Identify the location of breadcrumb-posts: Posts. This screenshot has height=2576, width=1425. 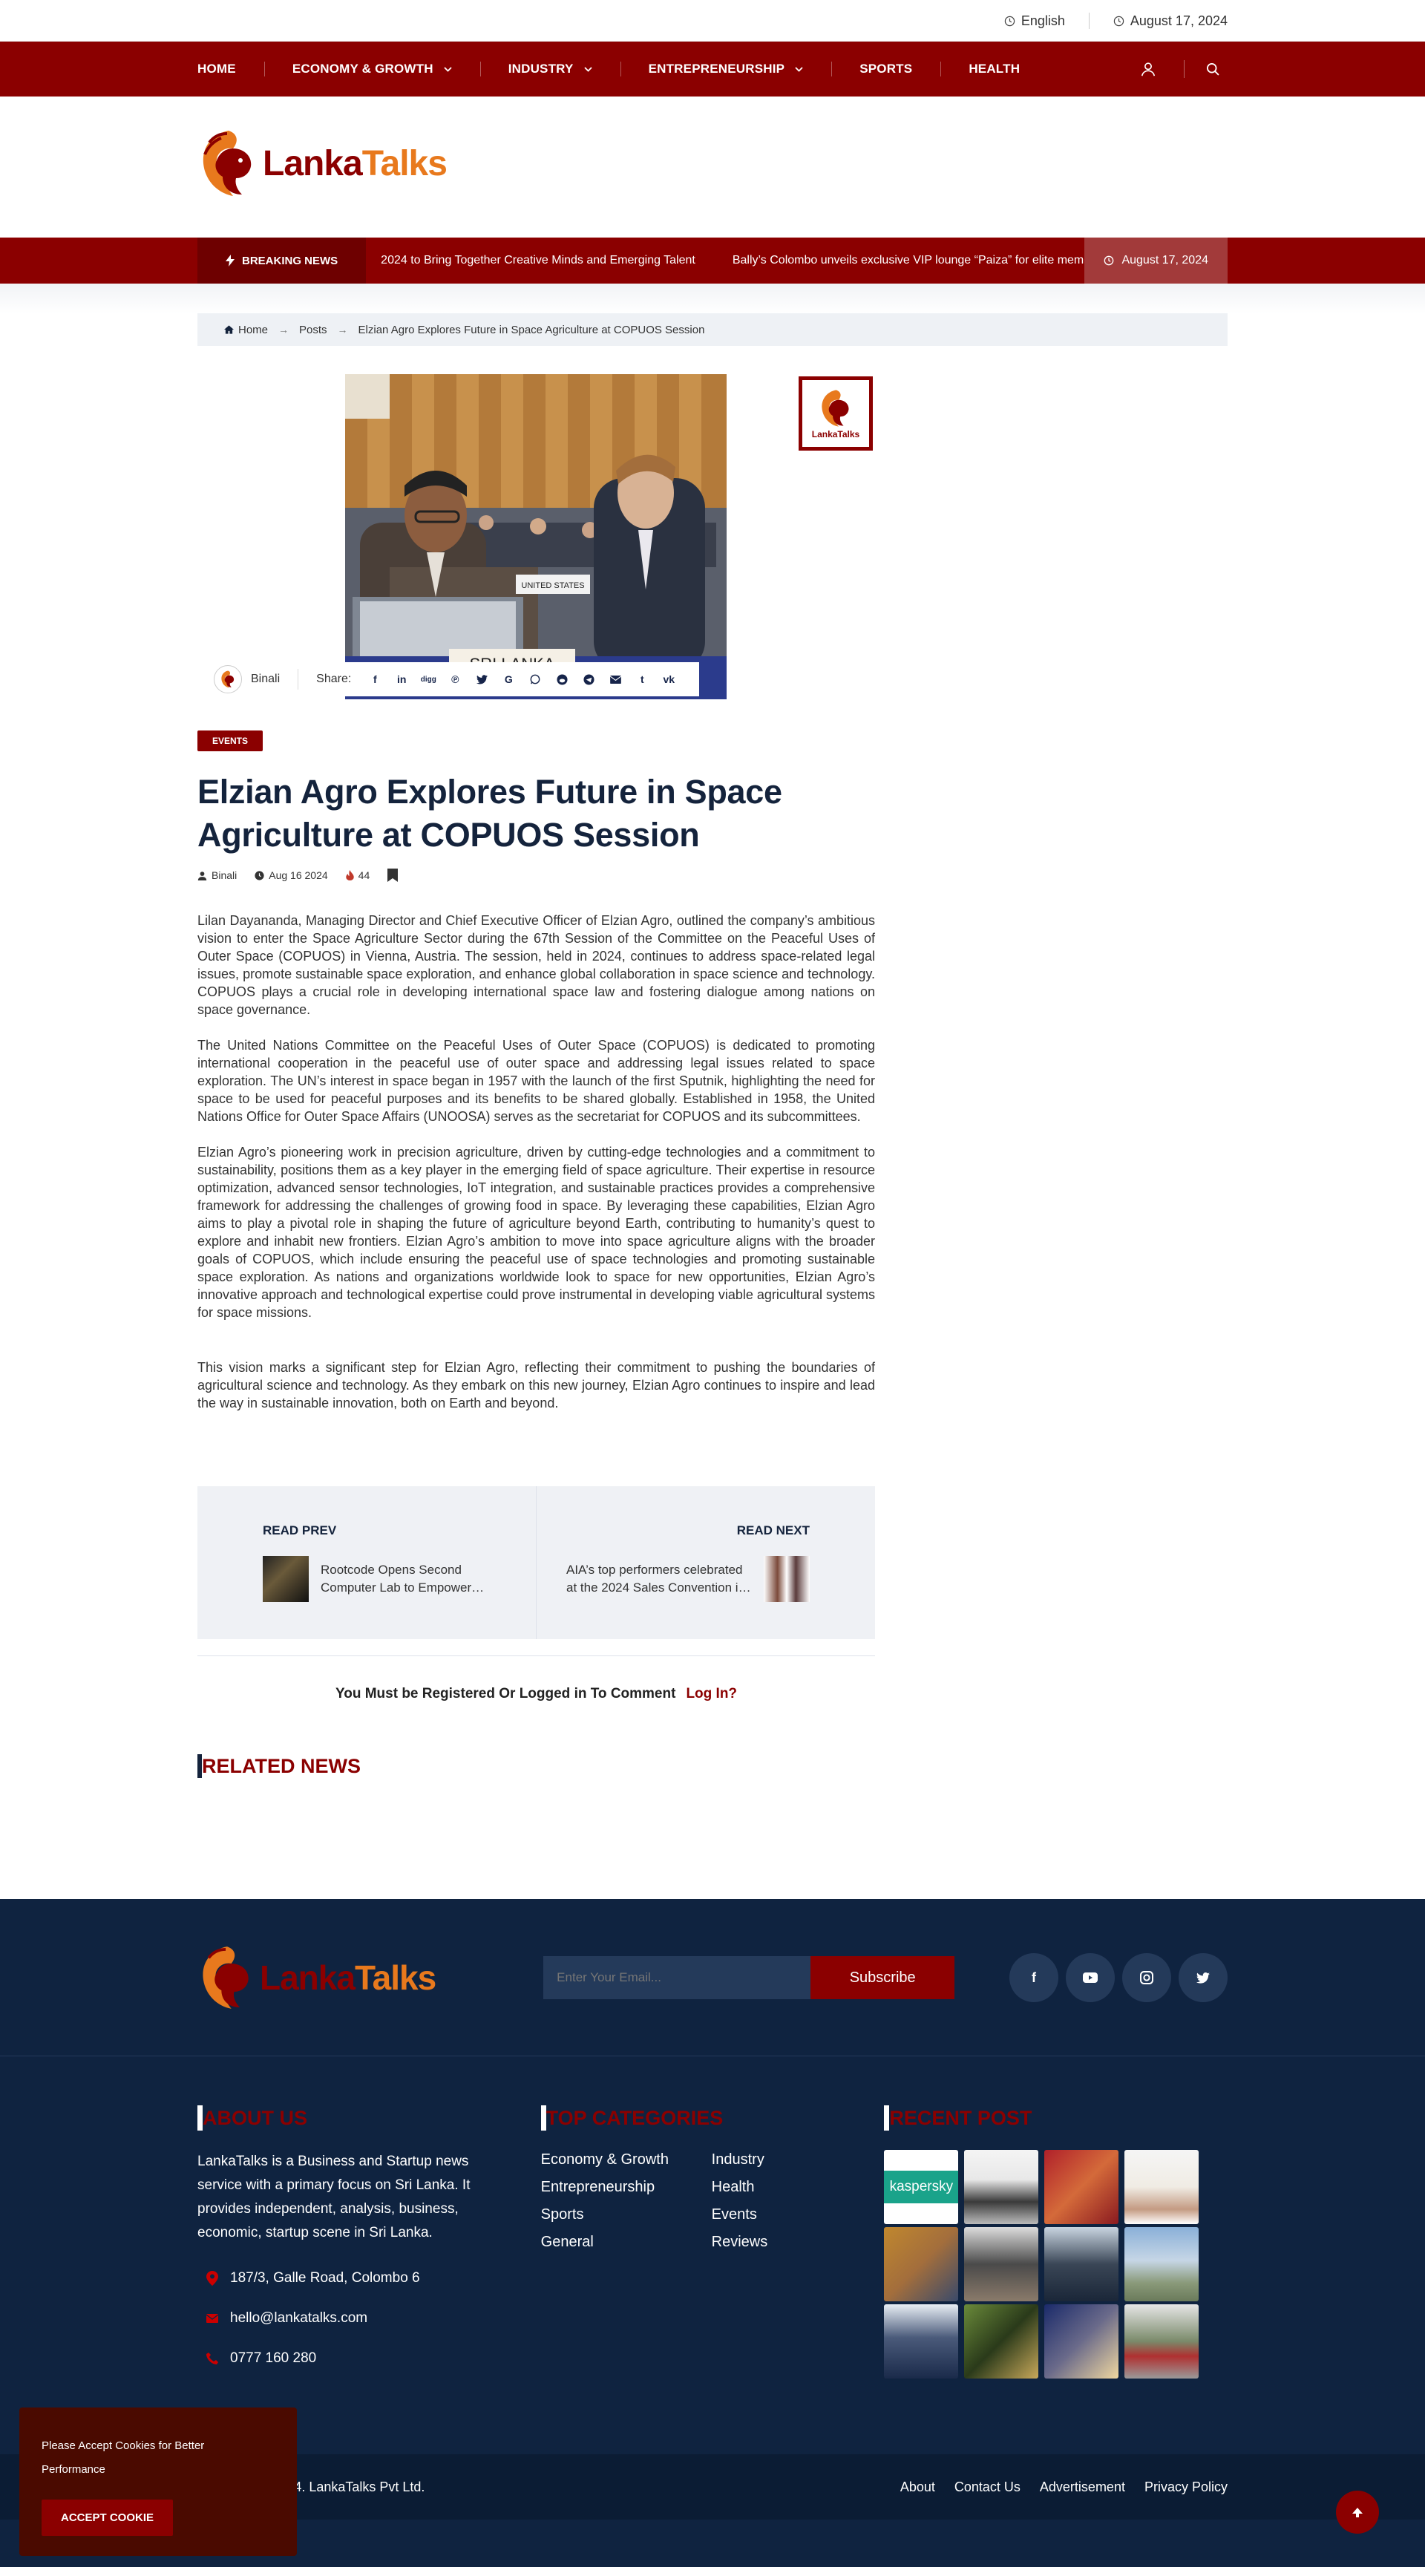
(313, 330).